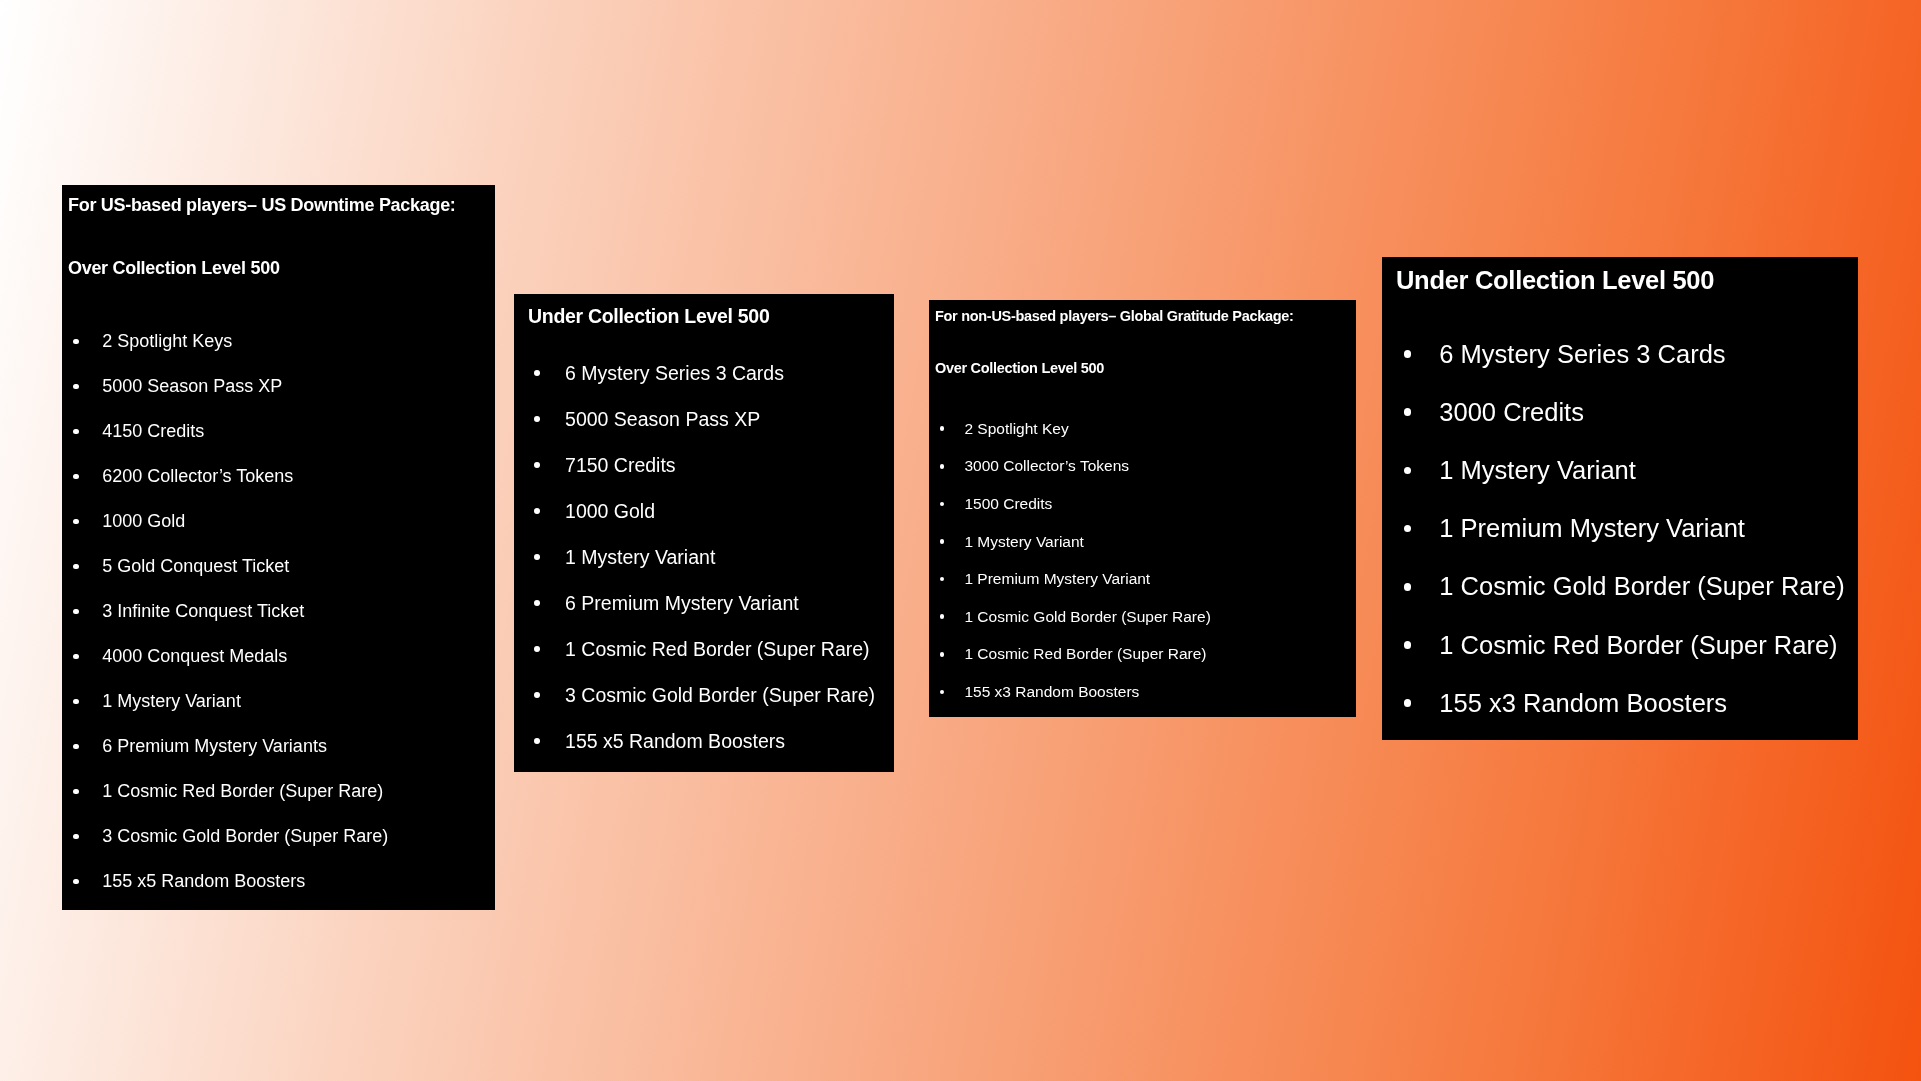 The width and height of the screenshot is (1921, 1081). What do you see at coordinates (1008, 504) in the screenshot?
I see `list-item: 1500 Credits` at bounding box center [1008, 504].